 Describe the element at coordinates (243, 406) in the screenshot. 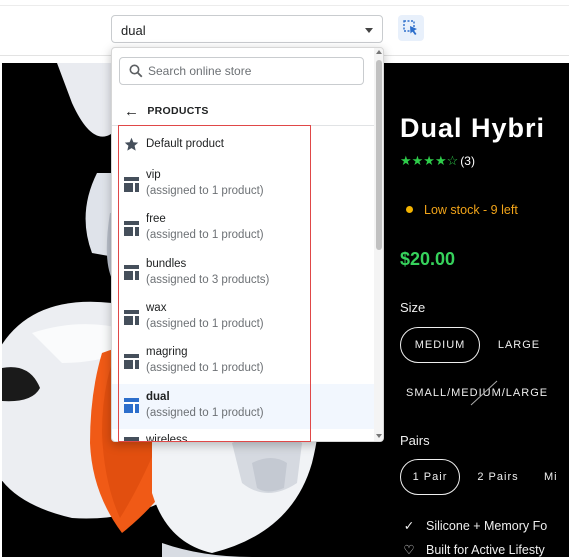

I see `template-item-dual: dual (assigned to 1 product)` at that location.